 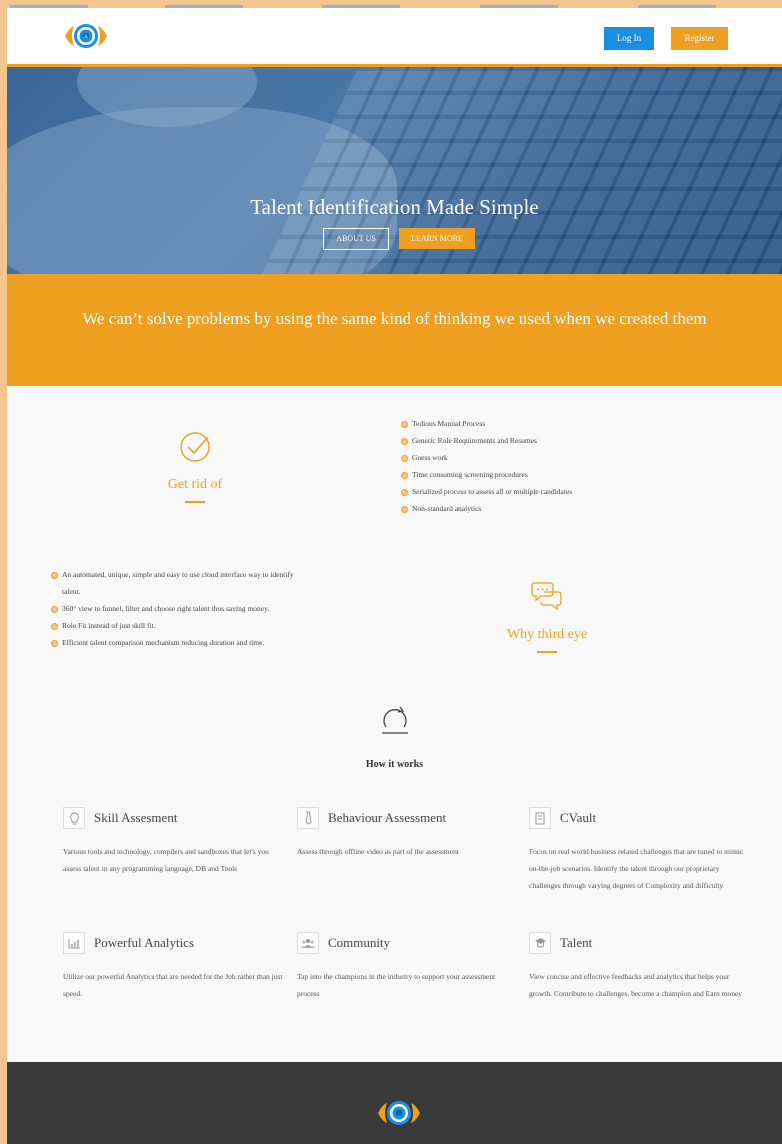 What do you see at coordinates (74, 943) in the screenshot?
I see `chart-icon` at bounding box center [74, 943].